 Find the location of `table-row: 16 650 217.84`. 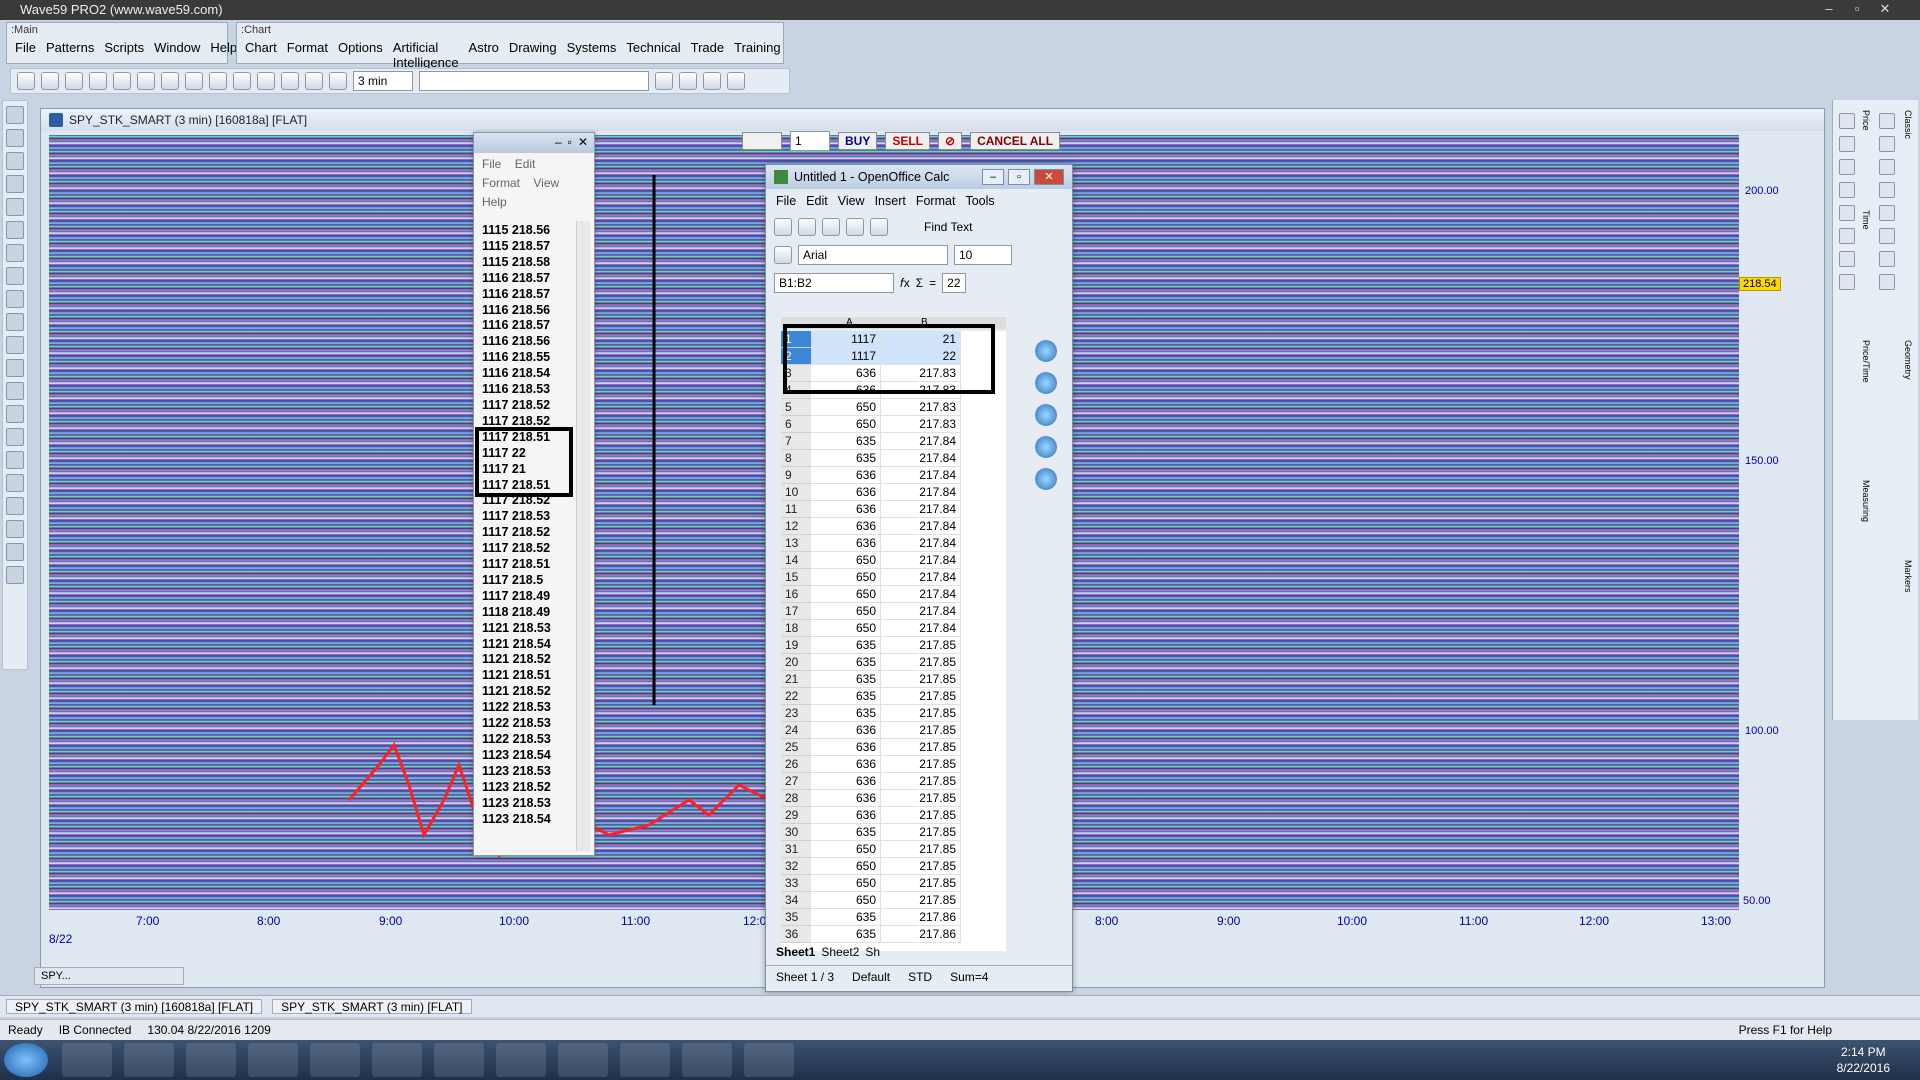

table-row: 16 650 217.84 is located at coordinates (893, 594).